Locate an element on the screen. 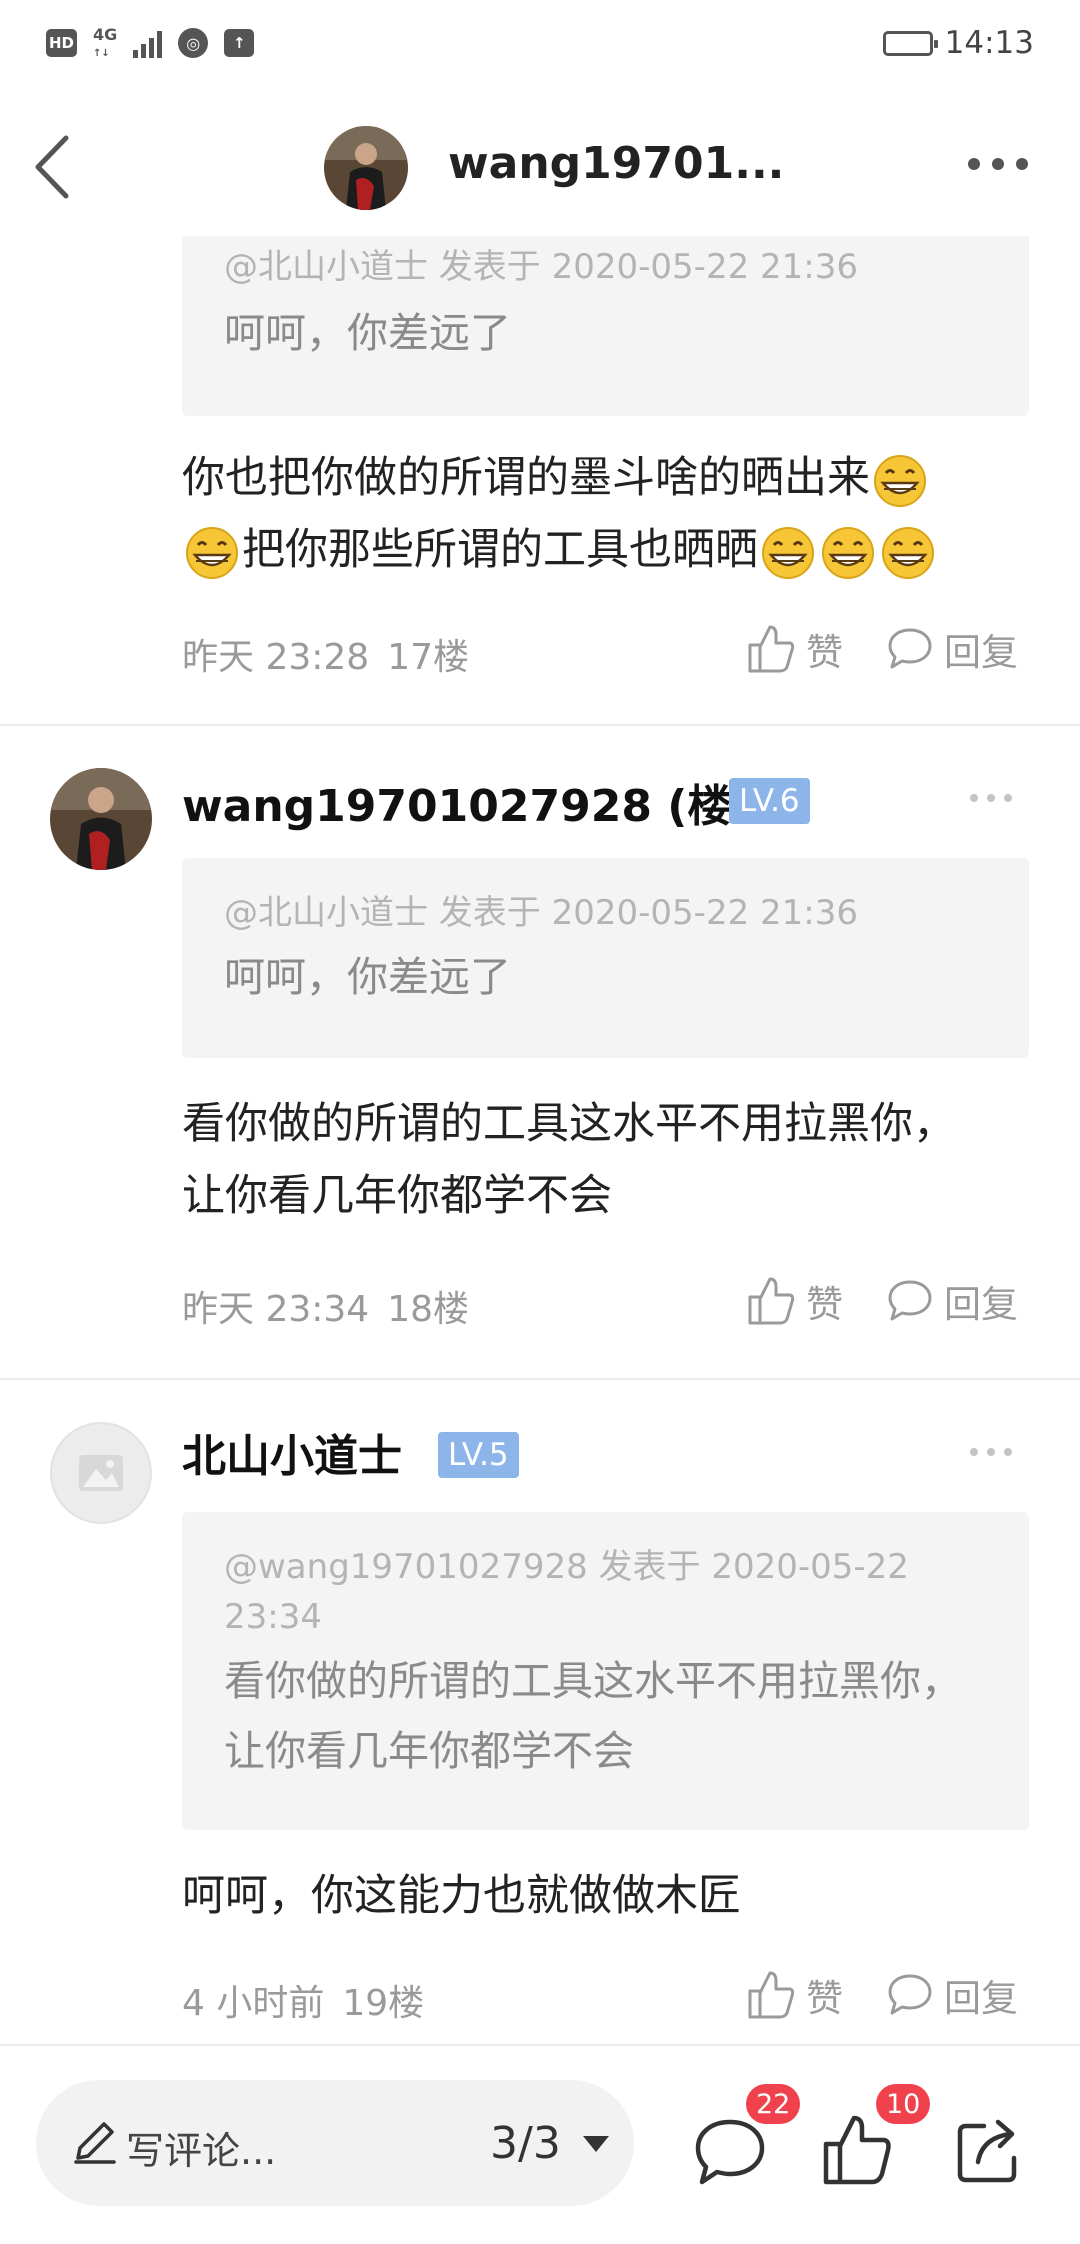 The height and width of the screenshot is (2244, 1080). image-placeholder-icon is located at coordinates (101, 1473).